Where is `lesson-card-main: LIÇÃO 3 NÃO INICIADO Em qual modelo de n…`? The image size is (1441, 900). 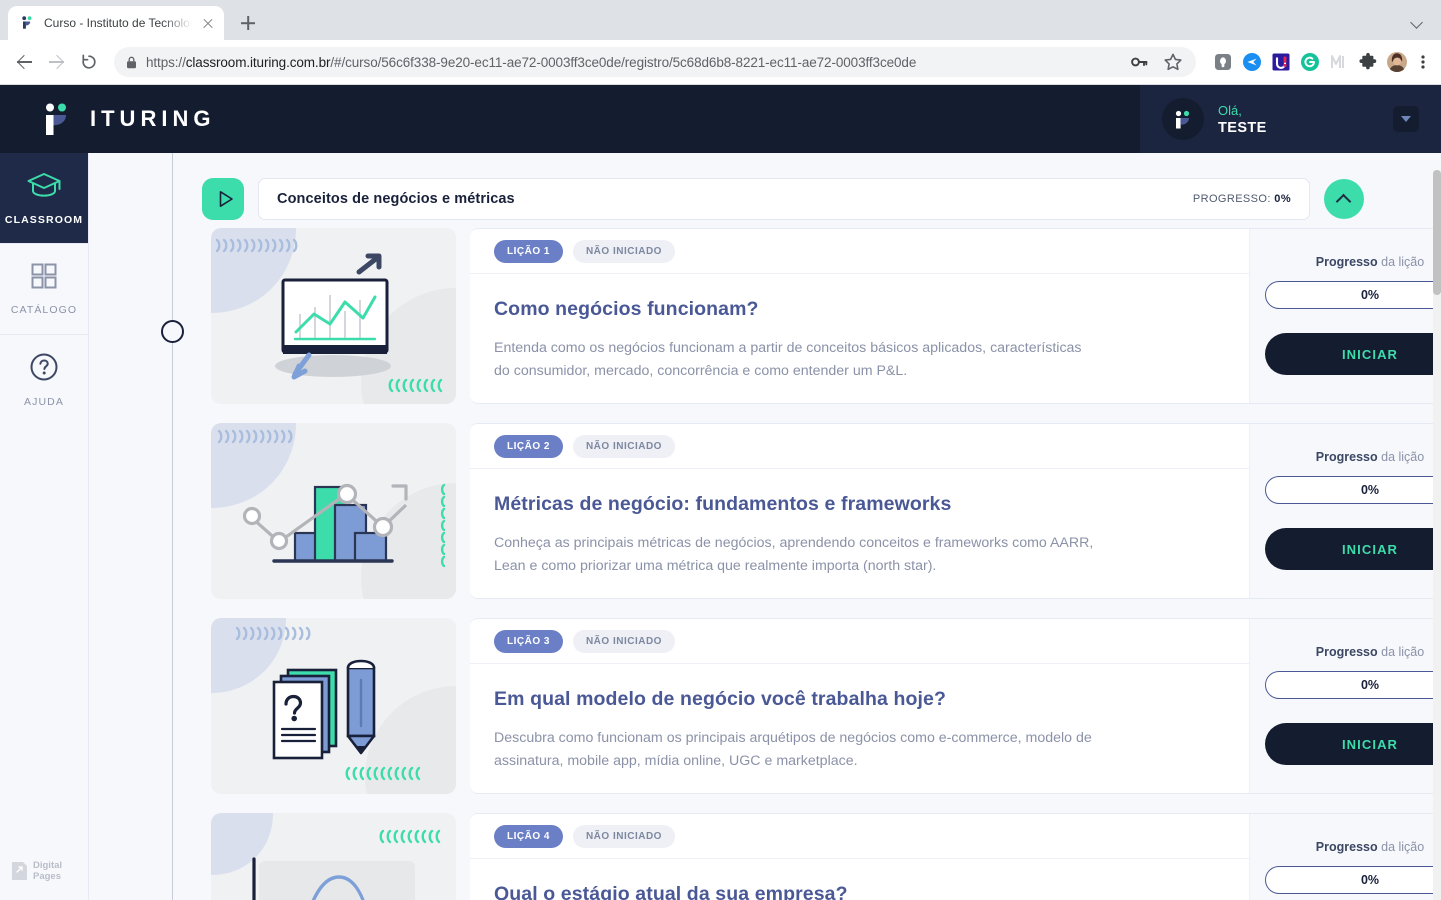
lesson-card-main: LIÇÃO 3 NÃO INICIADO Em qual modelo de n… is located at coordinates (859, 706).